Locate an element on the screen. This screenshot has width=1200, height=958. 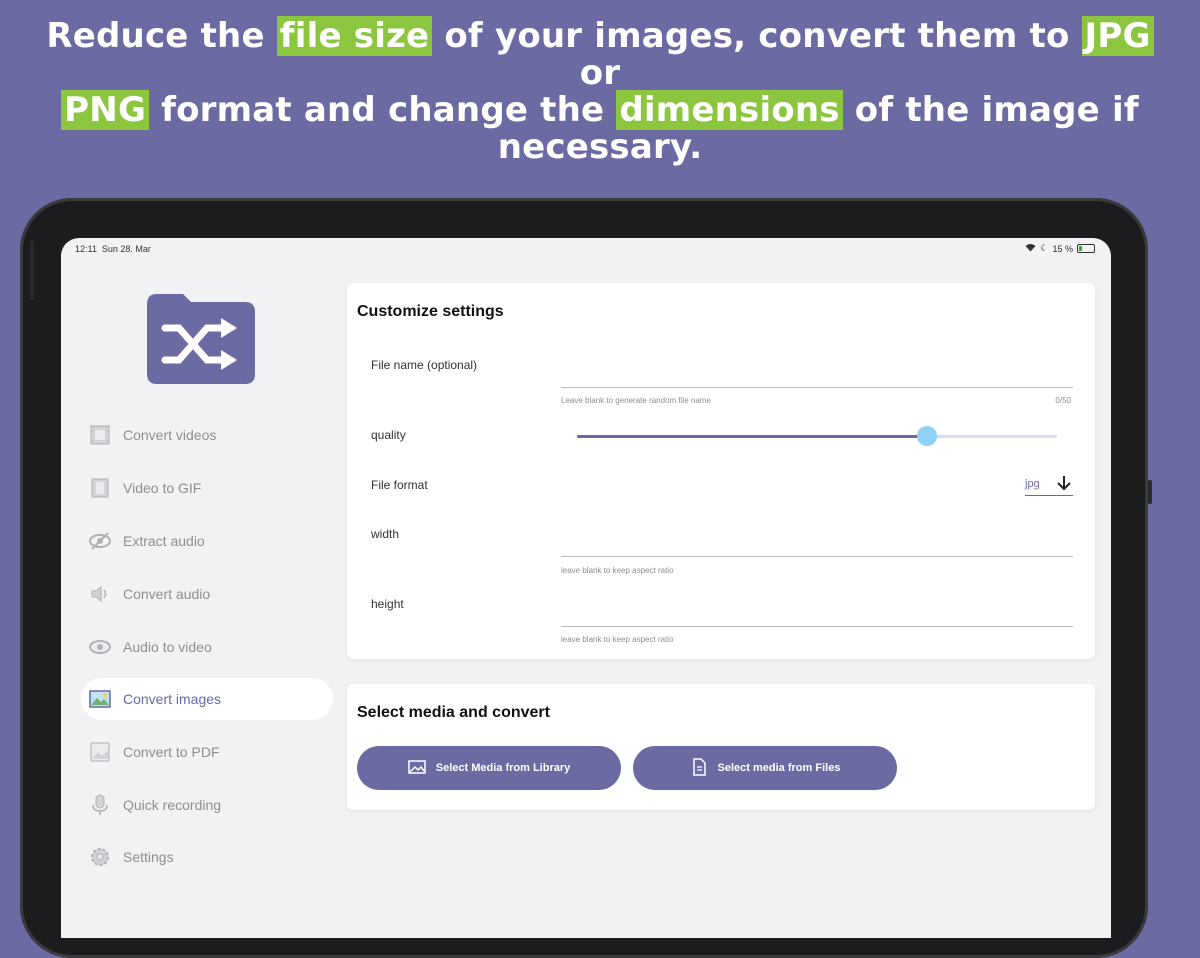
sidebar-item-label: Convert to PDF is located at coordinates (171, 752).